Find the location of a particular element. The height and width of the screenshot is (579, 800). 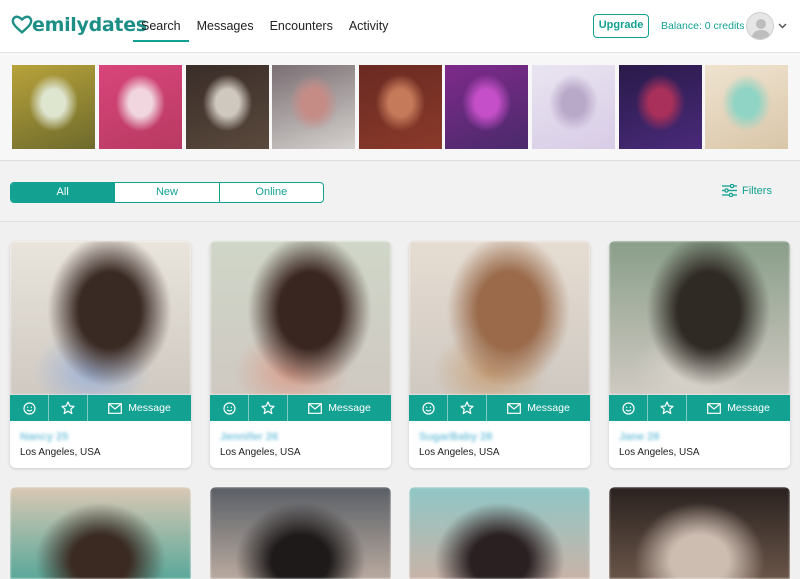

tab-all: All is located at coordinates (63, 192).